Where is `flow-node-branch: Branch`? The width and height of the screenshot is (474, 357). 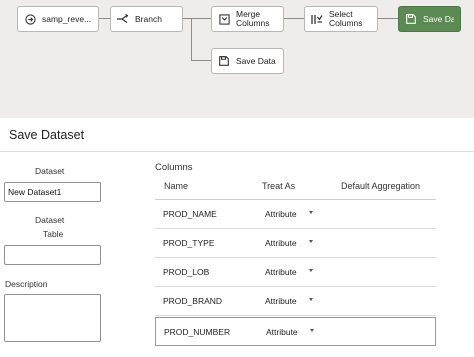 flow-node-branch: Branch is located at coordinates (146, 19).